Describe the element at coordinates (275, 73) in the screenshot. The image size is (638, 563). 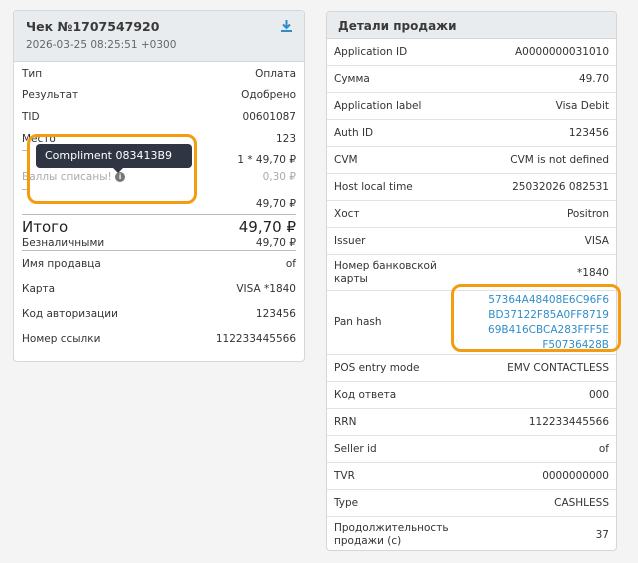
I see `row-value: Оплата` at that location.